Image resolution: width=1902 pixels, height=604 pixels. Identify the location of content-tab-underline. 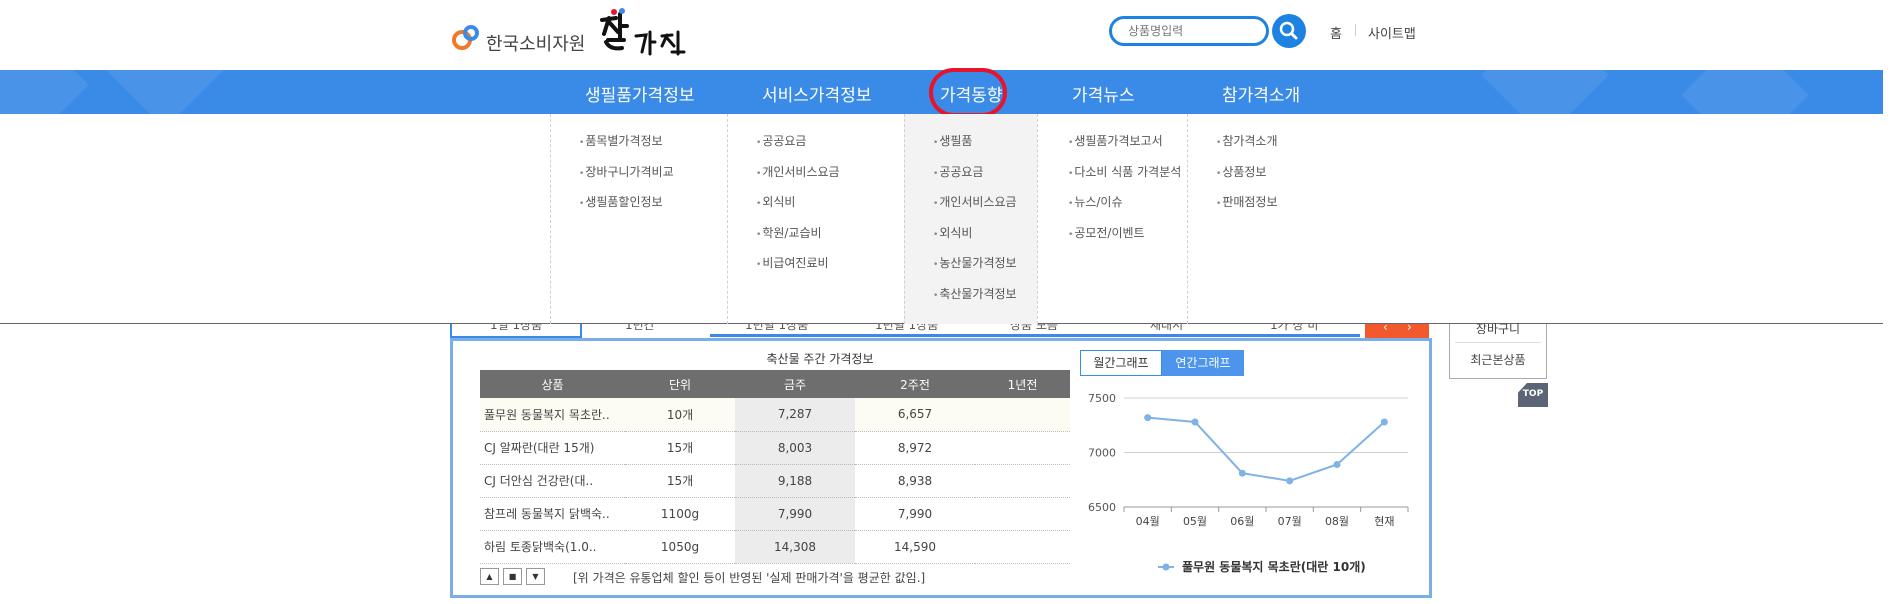
(1035, 330).